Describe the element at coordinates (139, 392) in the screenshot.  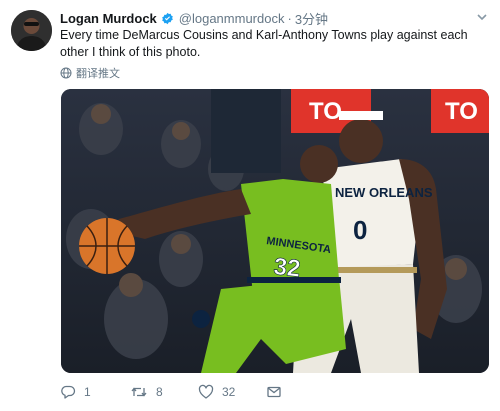
I see `retweet-icon` at that location.